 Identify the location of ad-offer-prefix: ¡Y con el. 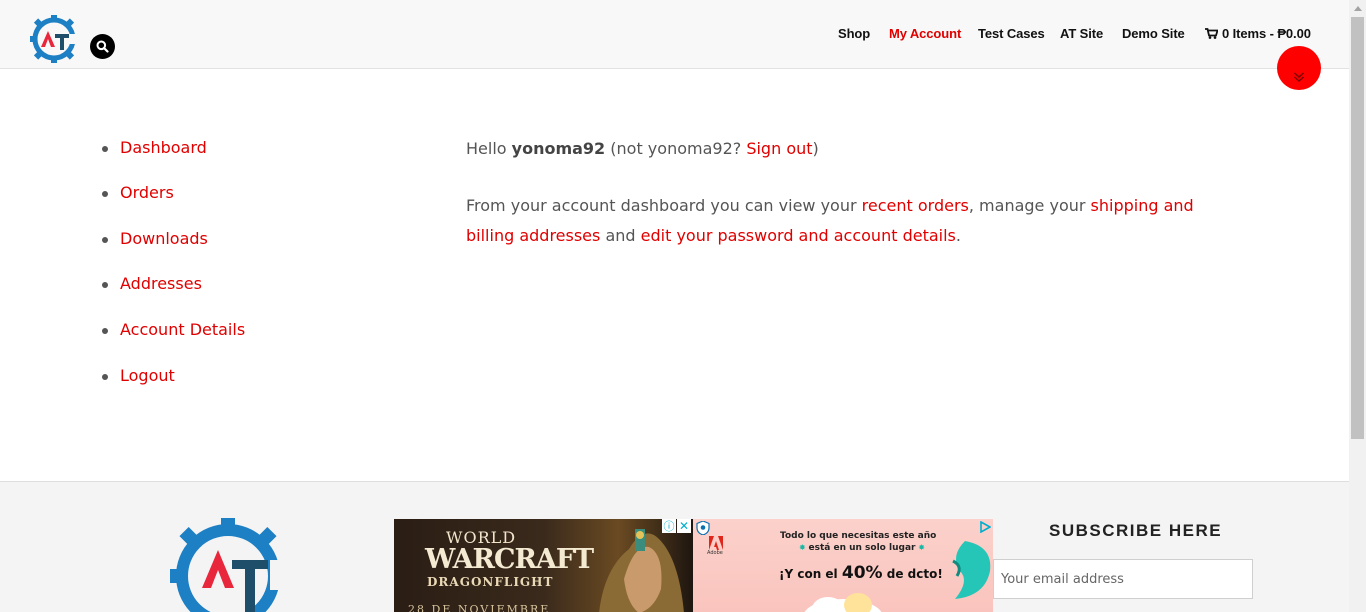
(810, 574).